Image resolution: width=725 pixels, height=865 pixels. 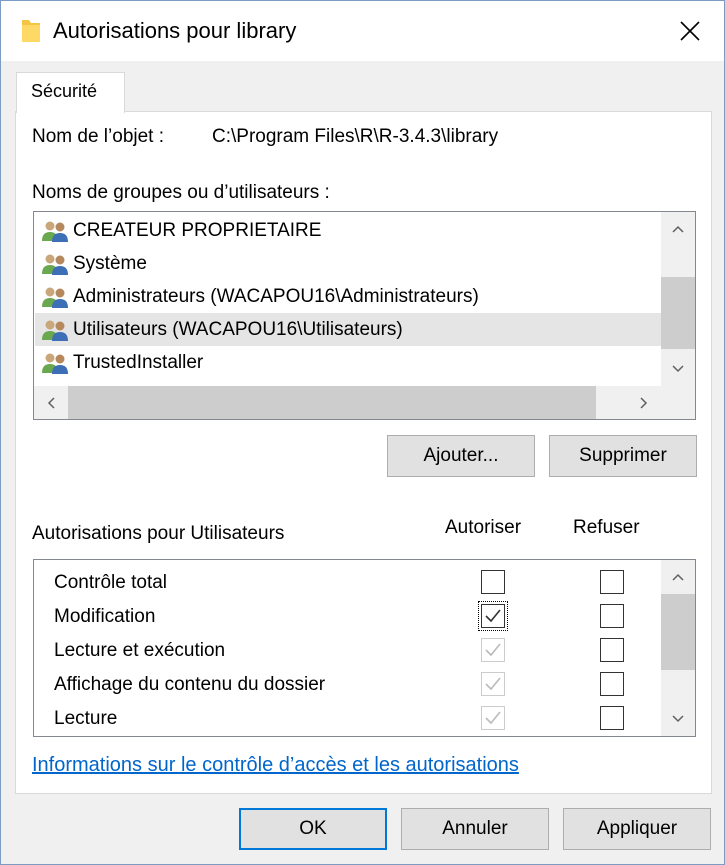 I want to click on list-item: Système, so click(x=348, y=263).